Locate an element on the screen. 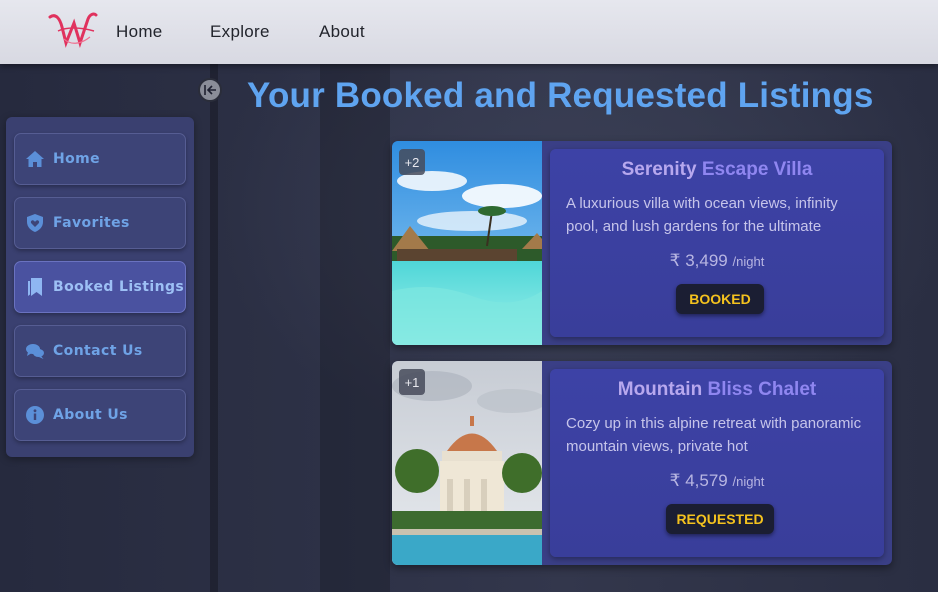 Image resolution: width=938 pixels, height=592 pixels. sidebar-item-label: Home is located at coordinates (77, 159).